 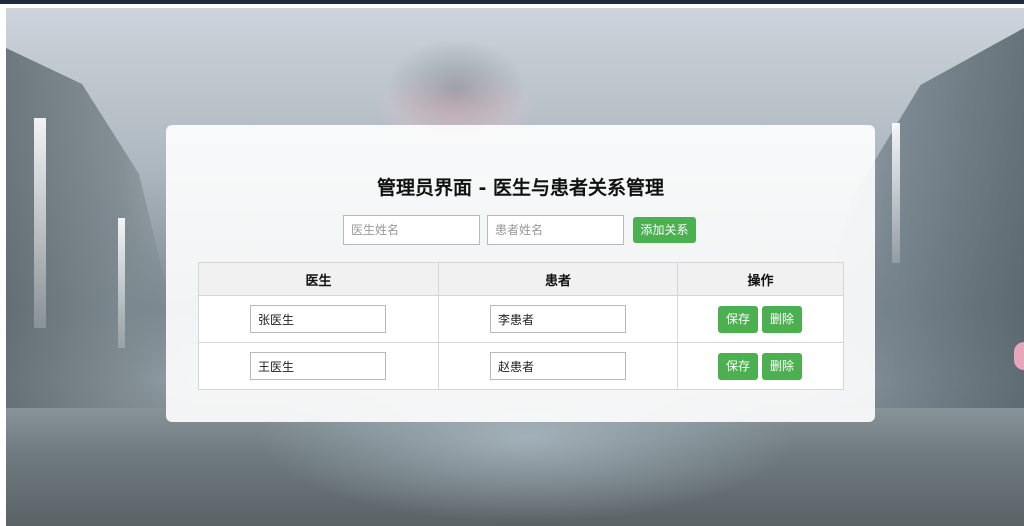 I want to click on top-bar, so click(x=512, y=2).